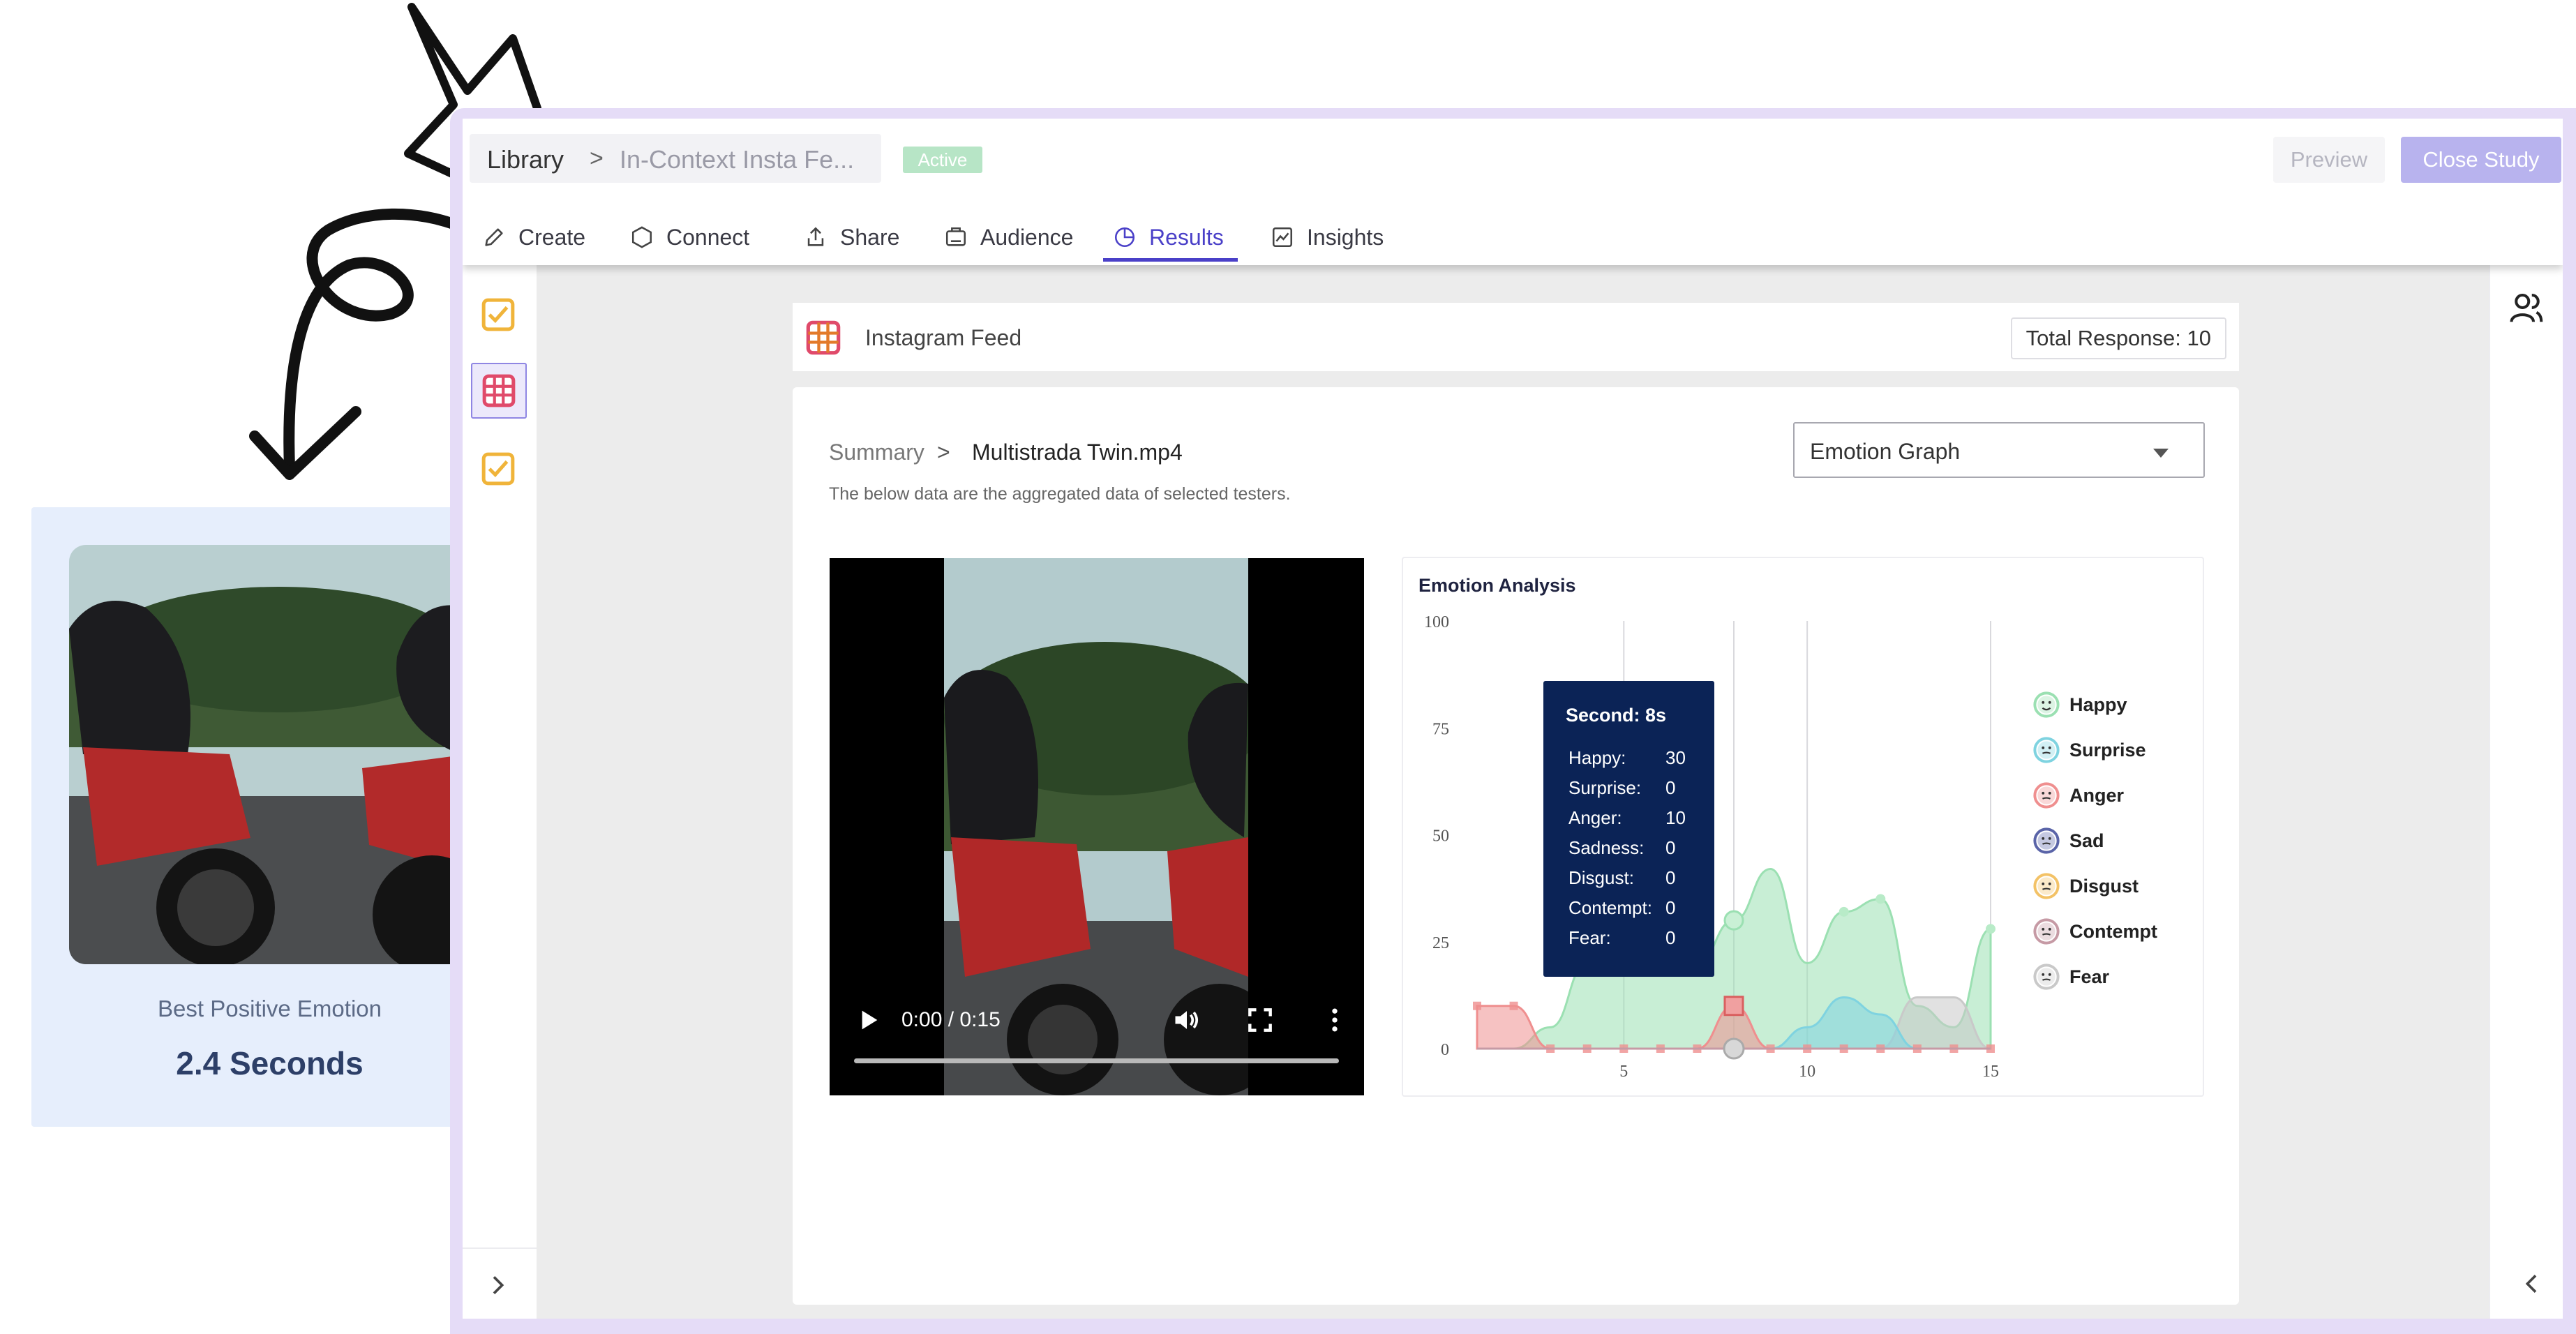  I want to click on surprise-face-icon, so click(2046, 750).